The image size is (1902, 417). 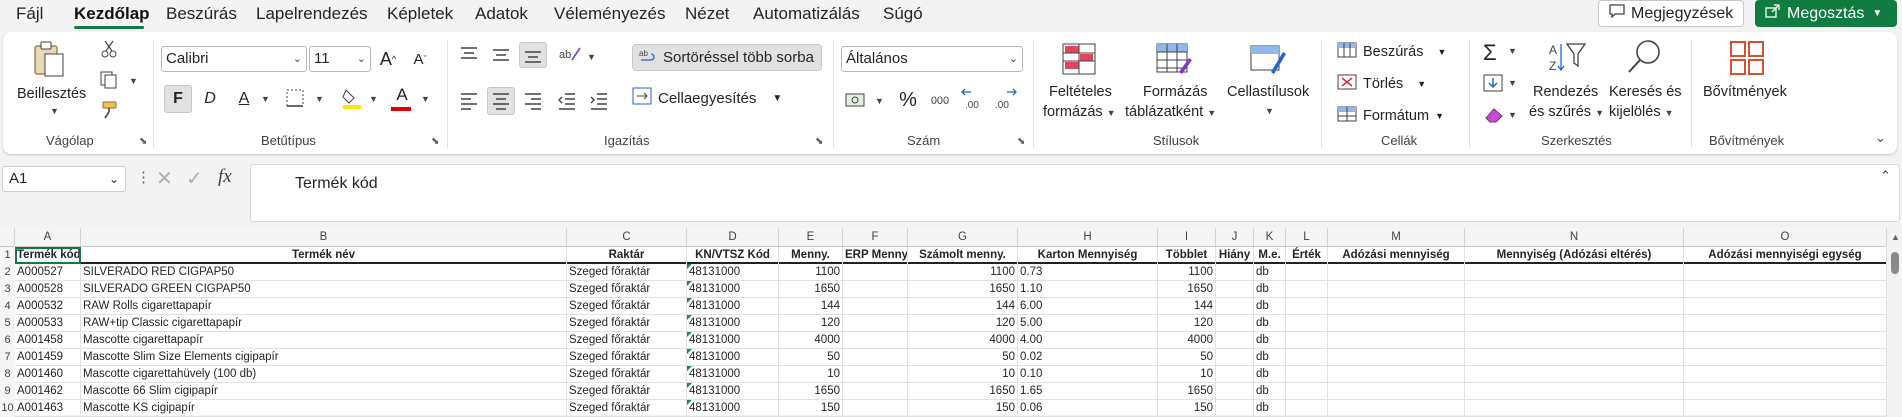 I want to click on cell-h2: 0.73, so click(x=1088, y=272).